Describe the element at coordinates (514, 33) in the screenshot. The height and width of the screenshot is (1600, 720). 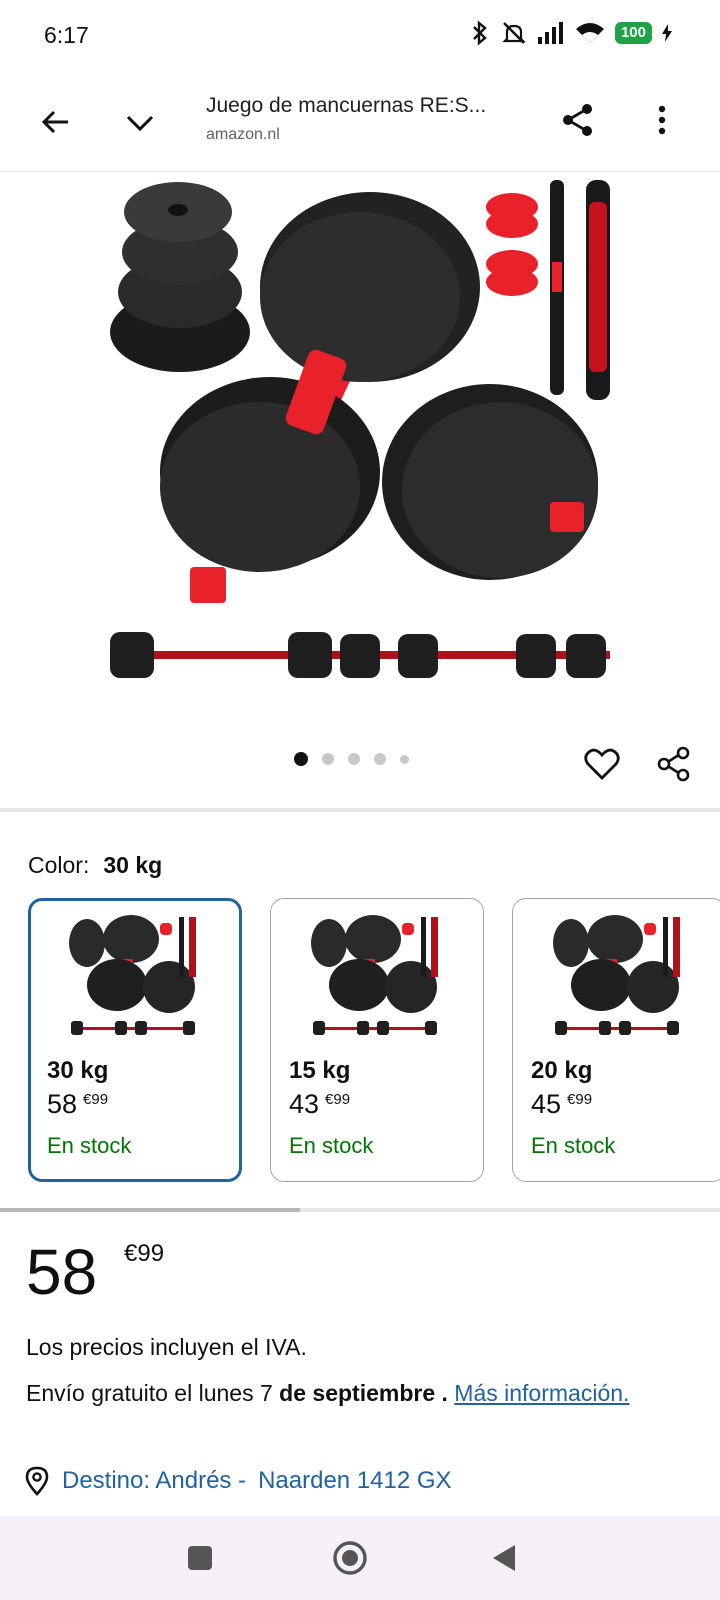
I see `mute-icon` at that location.